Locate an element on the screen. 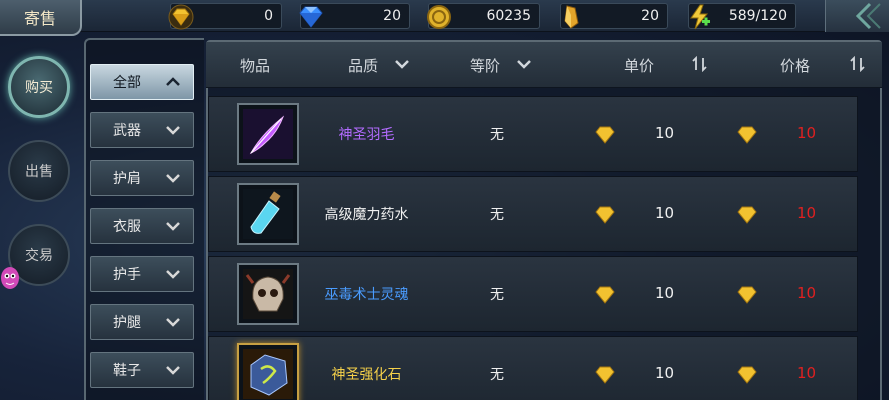 Image resolution: width=889 pixels, height=400 pixels. resource-gold-diamond: 0 is located at coordinates (225, 16).